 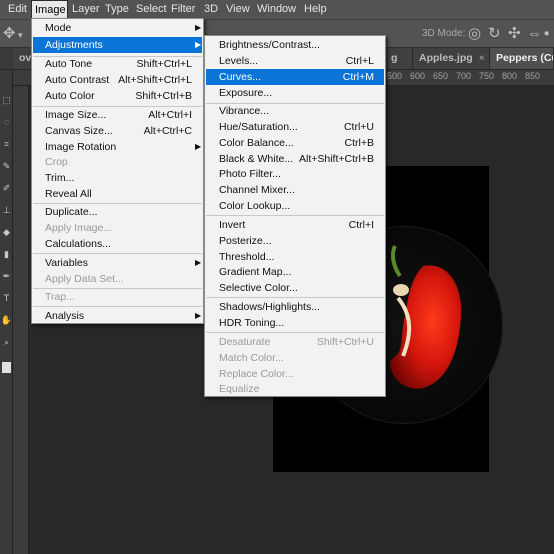 What do you see at coordinates (117, 263) in the screenshot?
I see `menu-item-variables: Variables ▶` at bounding box center [117, 263].